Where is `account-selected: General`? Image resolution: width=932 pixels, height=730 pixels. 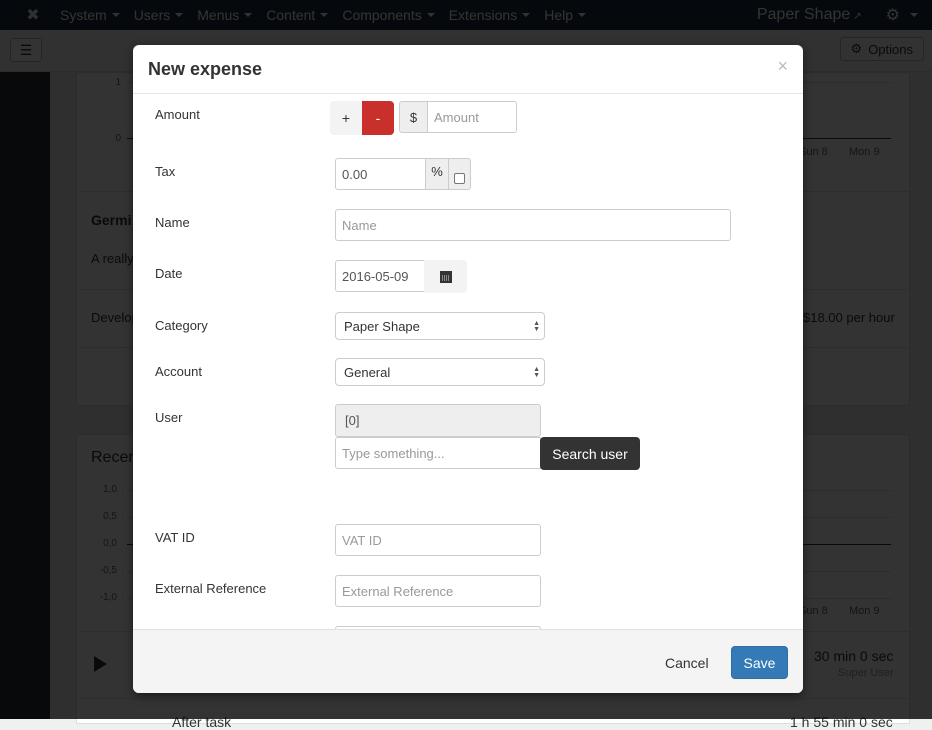
account-selected: General is located at coordinates (367, 372).